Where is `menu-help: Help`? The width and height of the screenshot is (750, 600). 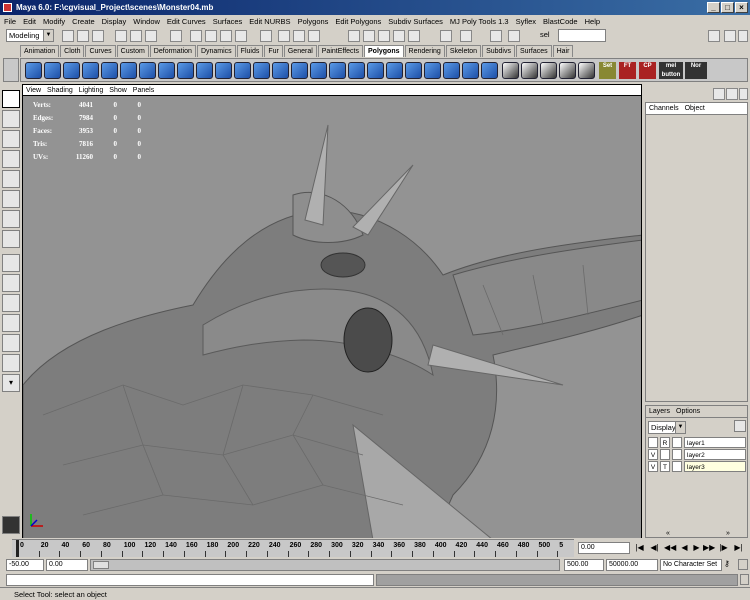
menu-help: Help is located at coordinates (592, 21).